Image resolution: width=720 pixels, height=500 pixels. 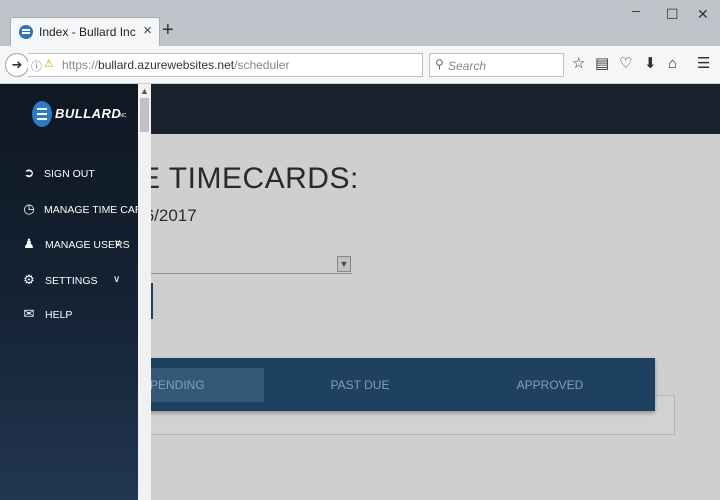 I want to click on sidebar-item-label: HELP, so click(x=59, y=315).